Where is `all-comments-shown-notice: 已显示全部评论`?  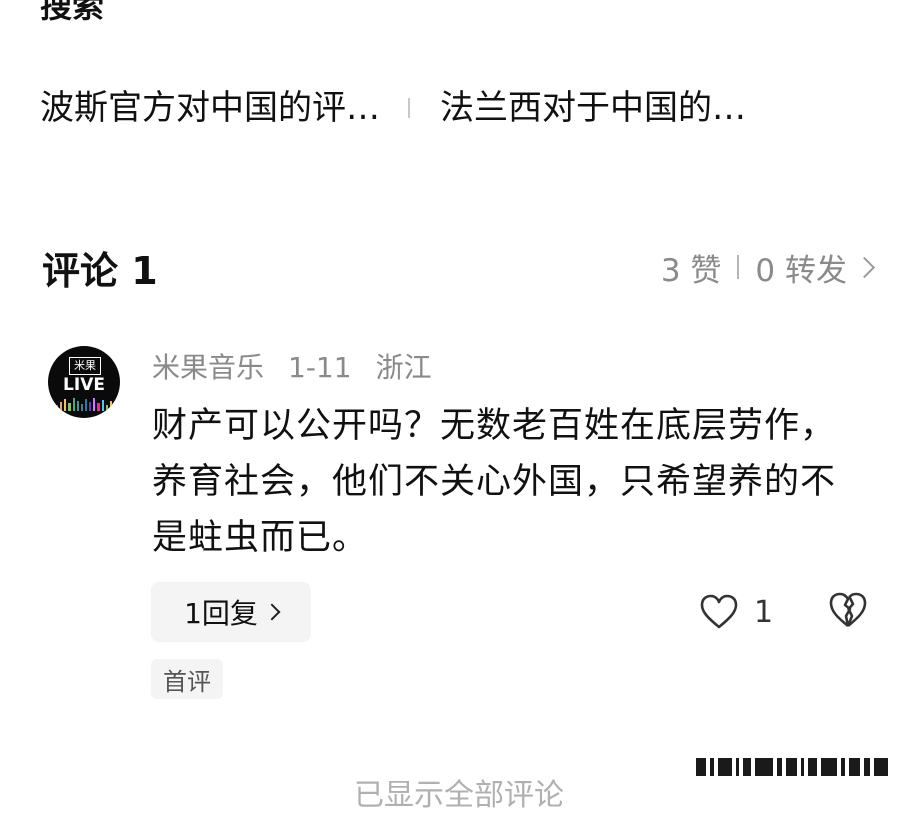
all-comments-shown-notice: 已显示全部评论 is located at coordinates (459, 795).